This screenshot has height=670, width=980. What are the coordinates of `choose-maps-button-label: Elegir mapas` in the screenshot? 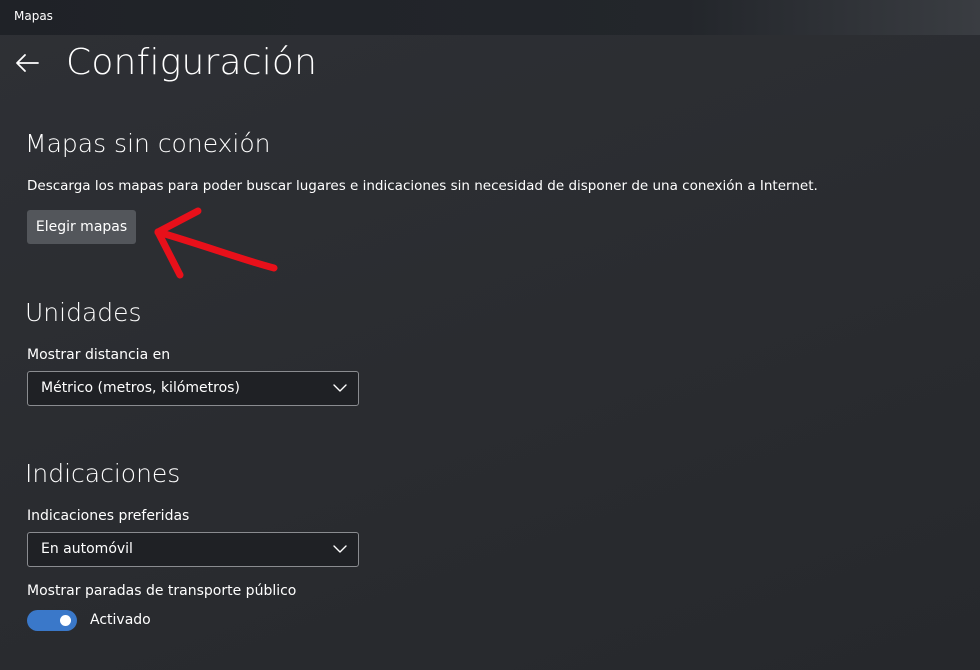 It's located at (81, 227).